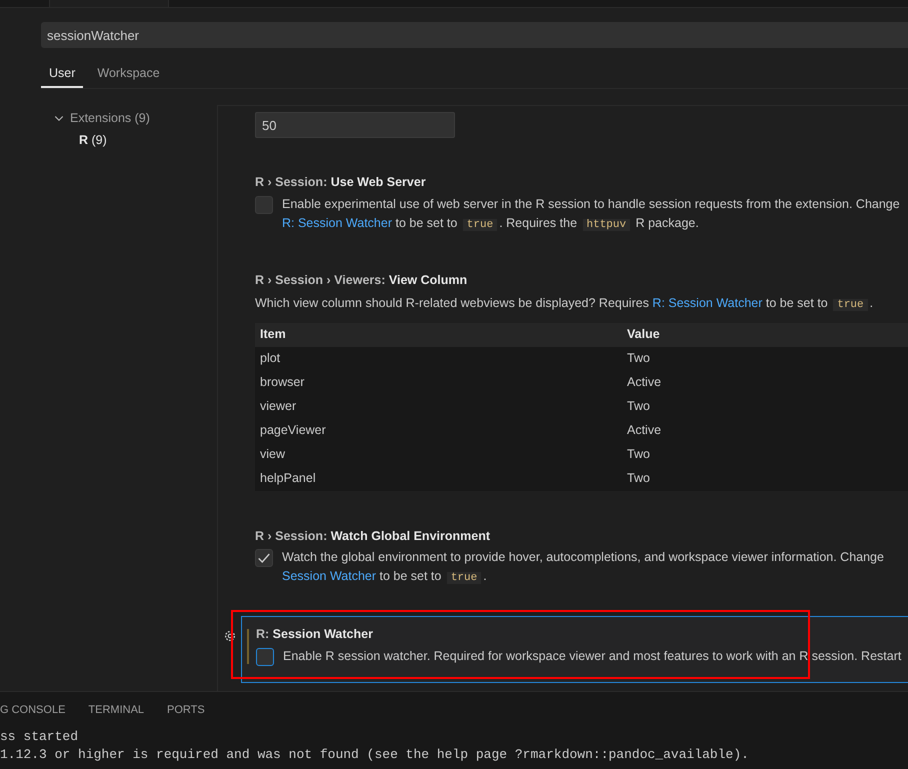 Image resolution: width=908 pixels, height=769 pixels. I want to click on column-header: Item, so click(273, 335).